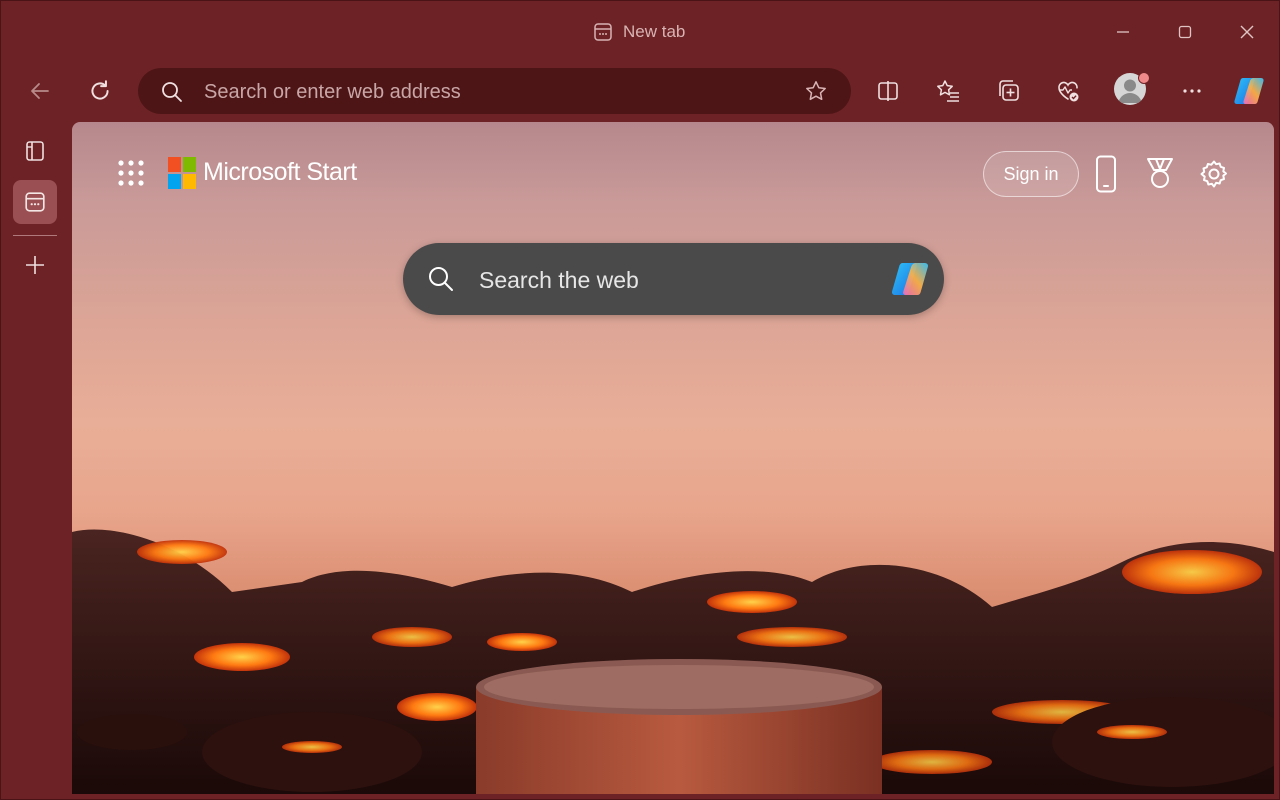 The image size is (1280, 800). Describe the element at coordinates (35, 235) in the screenshot. I see `sidebar-divider` at that location.